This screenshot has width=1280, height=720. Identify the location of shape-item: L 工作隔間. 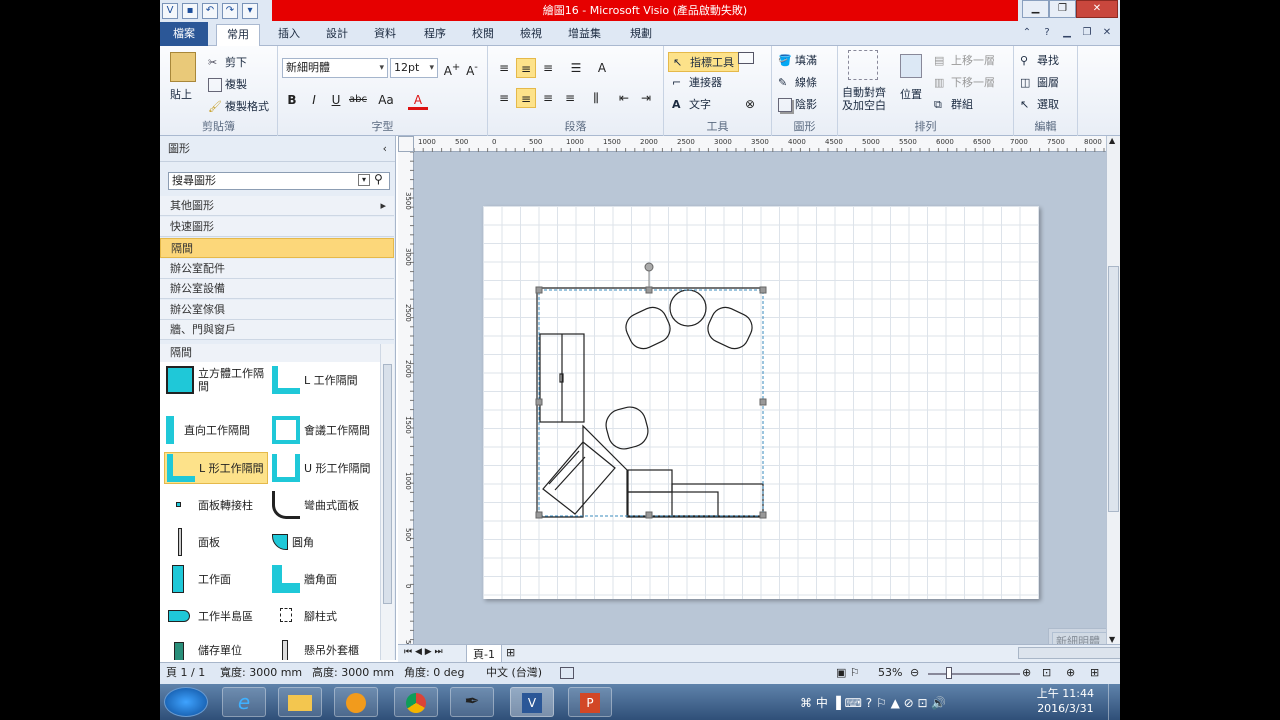
(324, 380).